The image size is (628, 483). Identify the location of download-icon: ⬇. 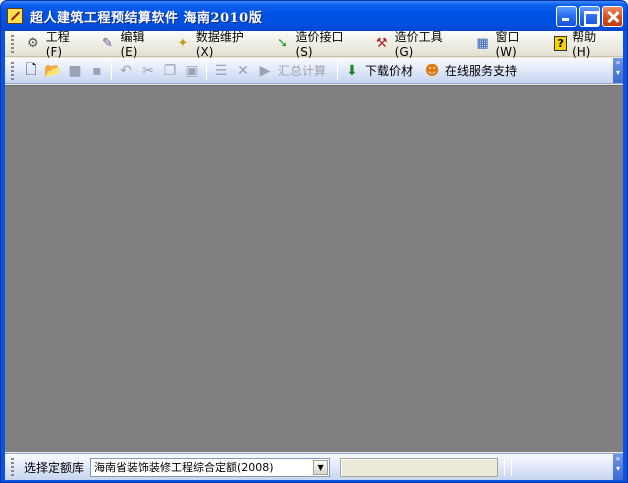
(352, 70).